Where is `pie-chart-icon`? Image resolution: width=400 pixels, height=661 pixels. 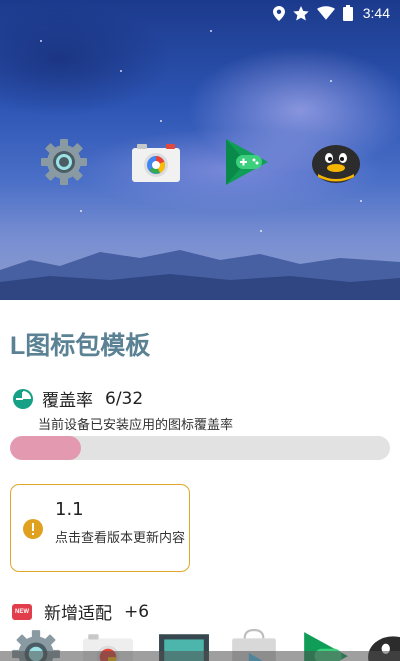 pie-chart-icon is located at coordinates (23, 398).